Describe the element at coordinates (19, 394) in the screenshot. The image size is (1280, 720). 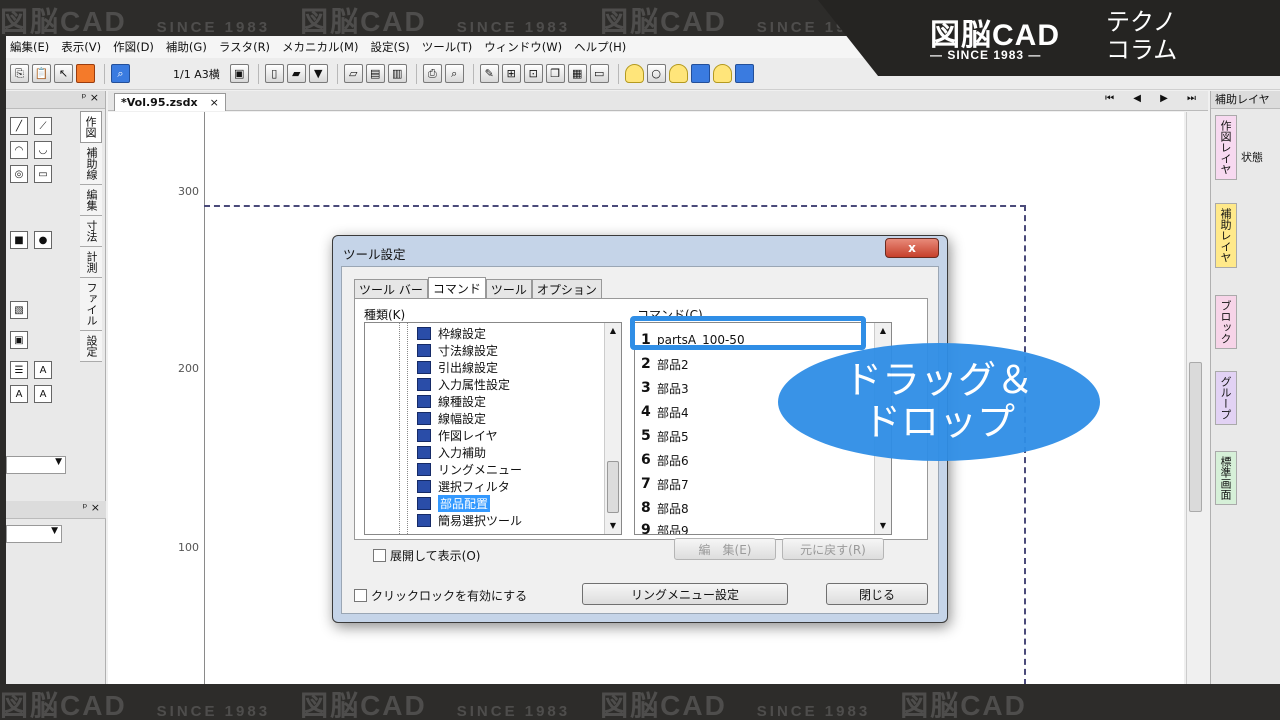
I see `text-style-icon: A` at that location.